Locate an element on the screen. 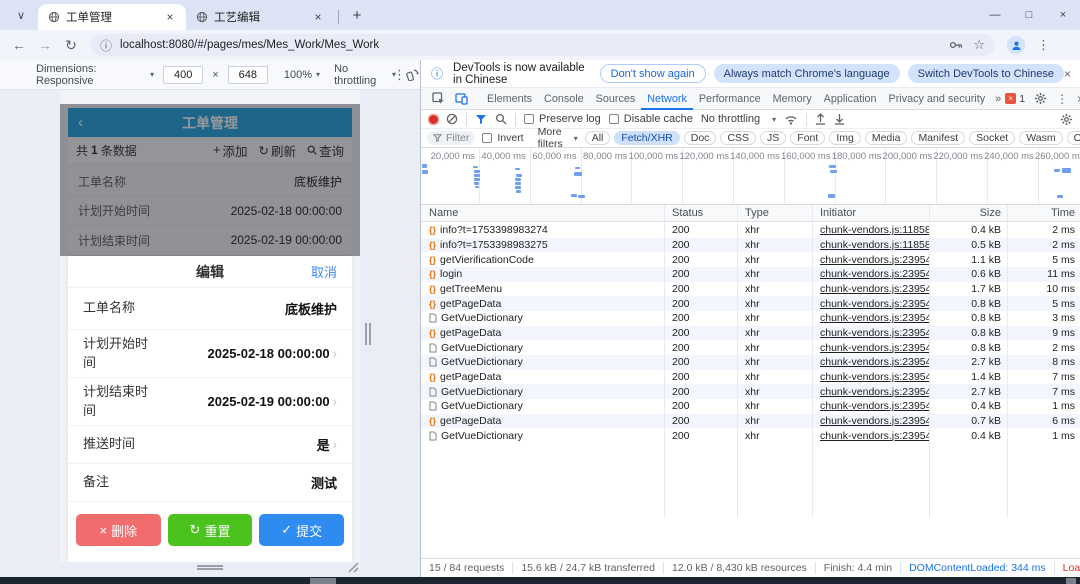 This screenshot has height=584, width=1080. filter-chip: Media is located at coordinates (886, 138).